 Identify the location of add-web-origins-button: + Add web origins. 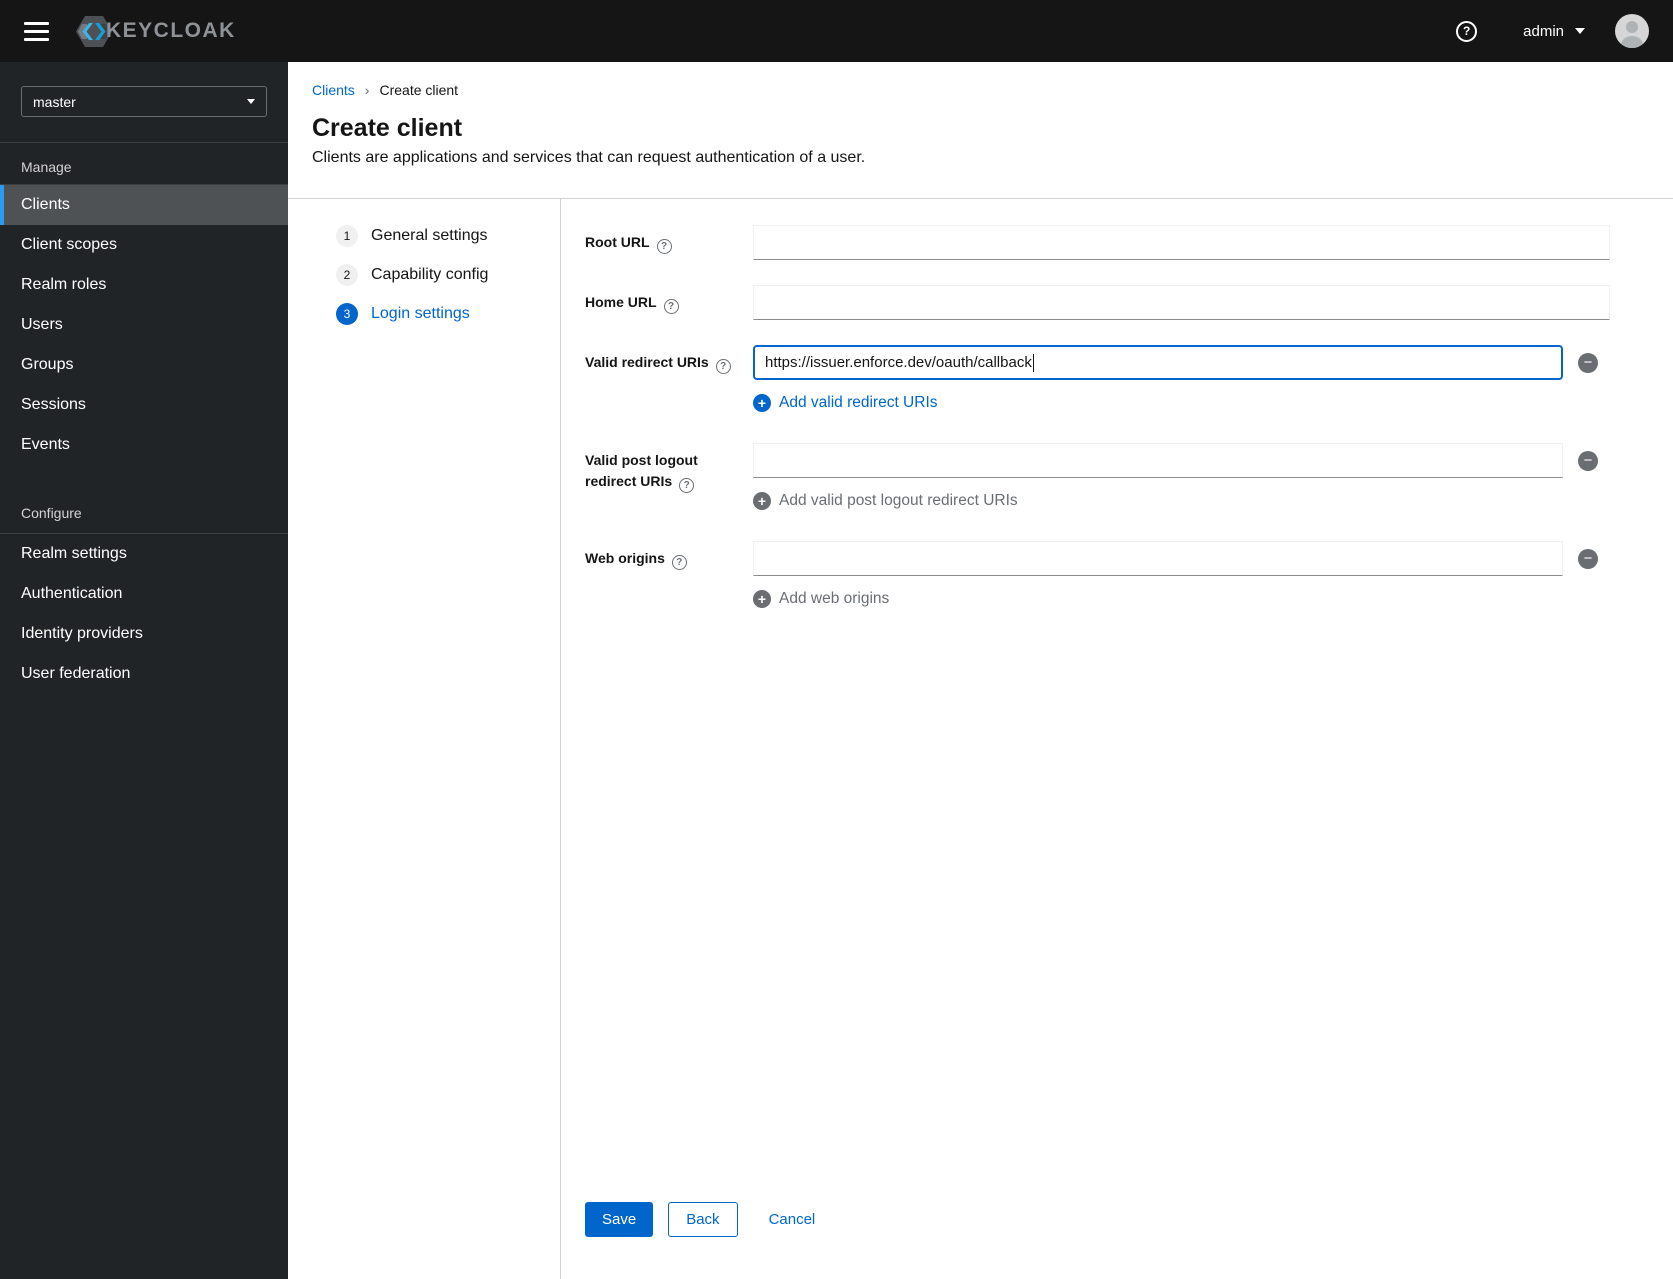
(821, 599).